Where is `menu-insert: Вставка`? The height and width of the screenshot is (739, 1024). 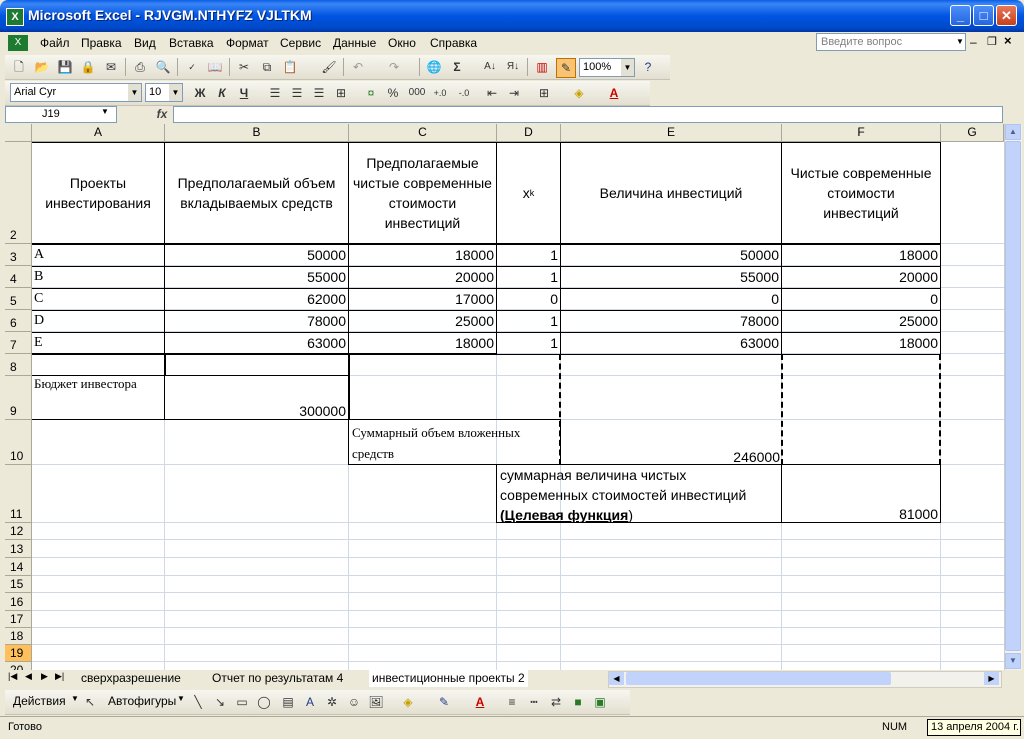
menu-insert: Вставка is located at coordinates (191, 43).